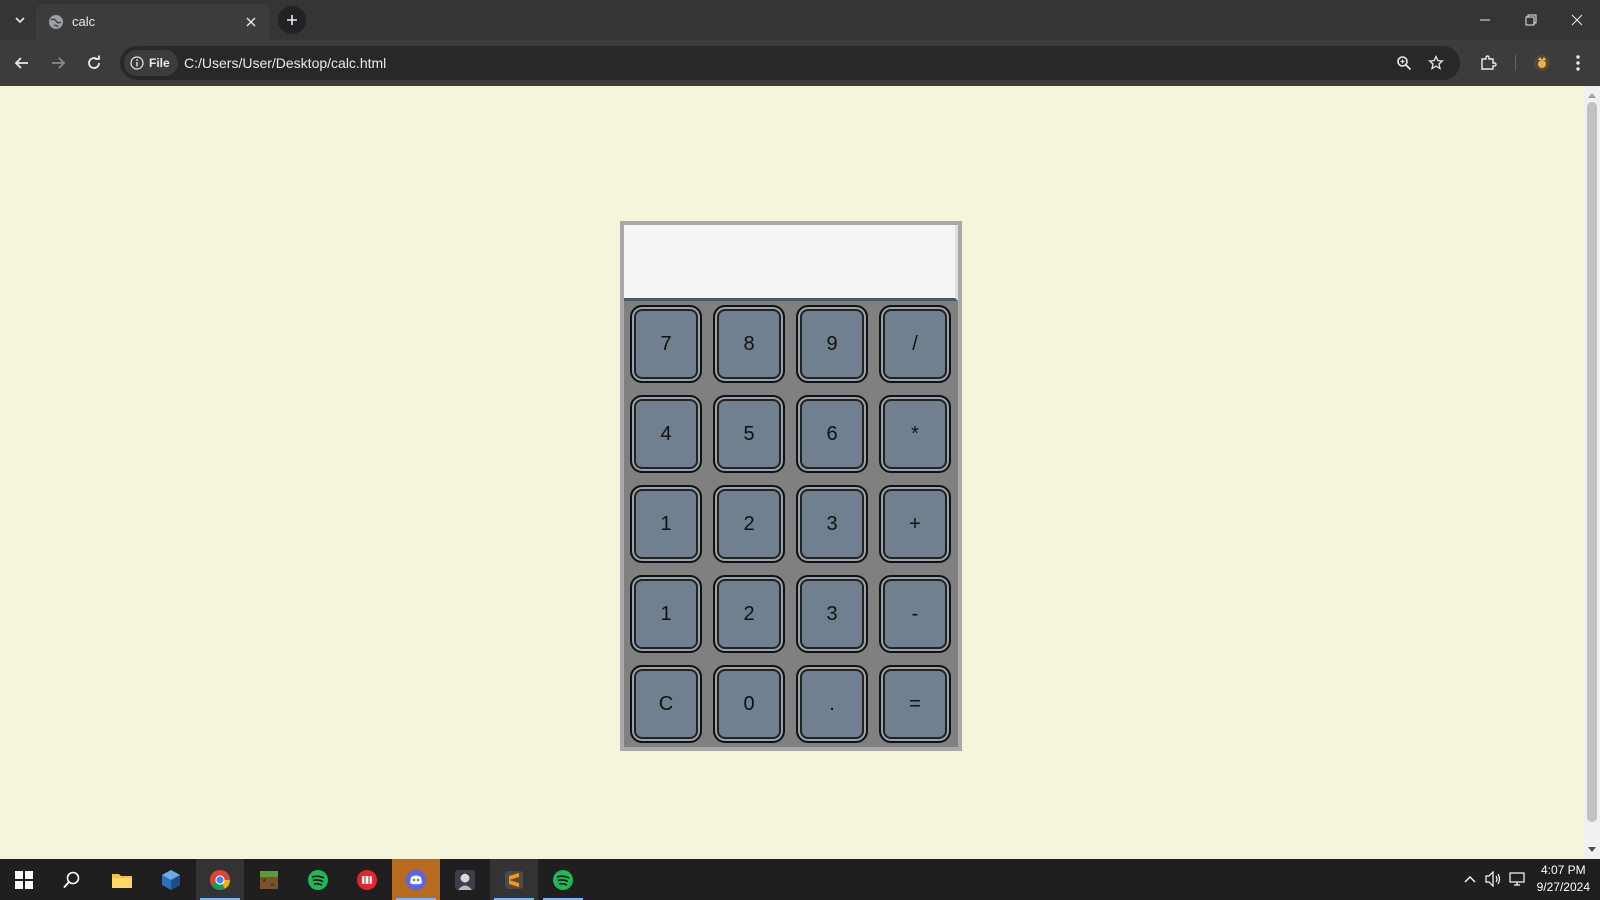 This screenshot has height=900, width=1600. What do you see at coordinates (171, 879) in the screenshot?
I see `virtualbox-icon` at bounding box center [171, 879].